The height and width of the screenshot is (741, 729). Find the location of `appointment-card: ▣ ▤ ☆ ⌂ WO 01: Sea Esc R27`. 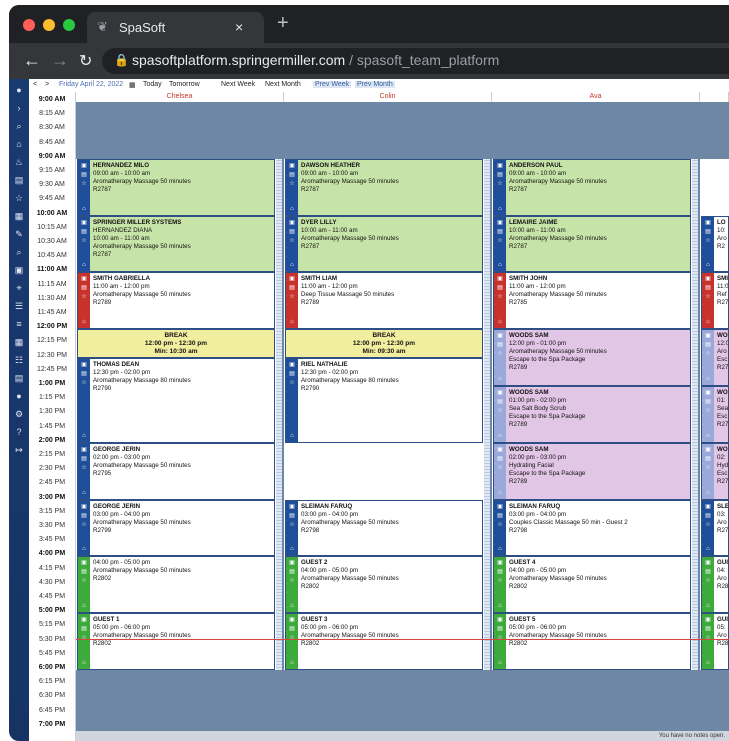

appointment-card: ▣ ▤ ☆ ⌂ WO 01: Sea Esc R27 is located at coordinates (715, 414).